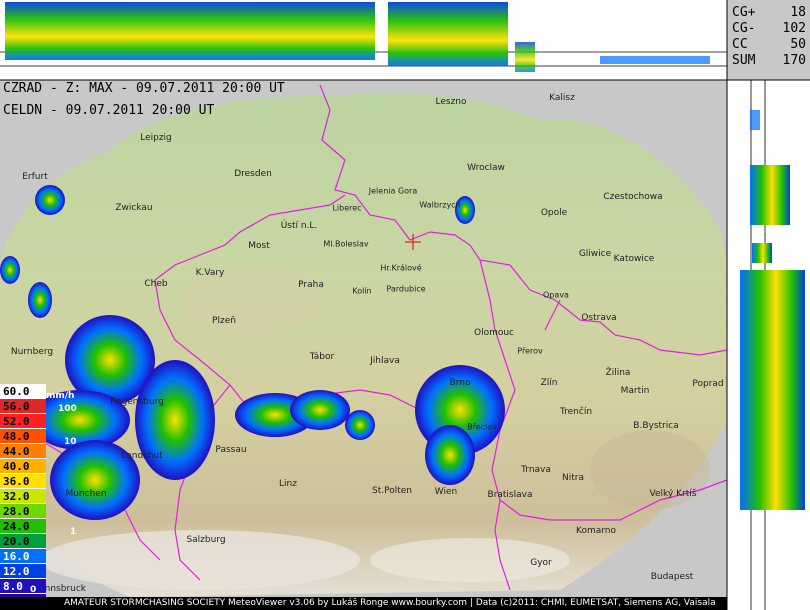  What do you see at coordinates (206, 540) in the screenshot?
I see `city-label: Salzburg` at bounding box center [206, 540].